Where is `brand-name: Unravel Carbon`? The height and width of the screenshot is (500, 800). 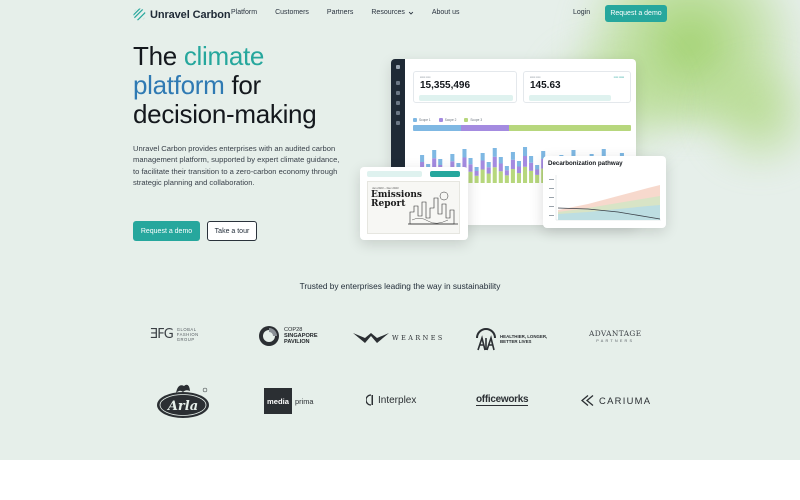
brand-name: Unravel Carbon is located at coordinates (190, 14).